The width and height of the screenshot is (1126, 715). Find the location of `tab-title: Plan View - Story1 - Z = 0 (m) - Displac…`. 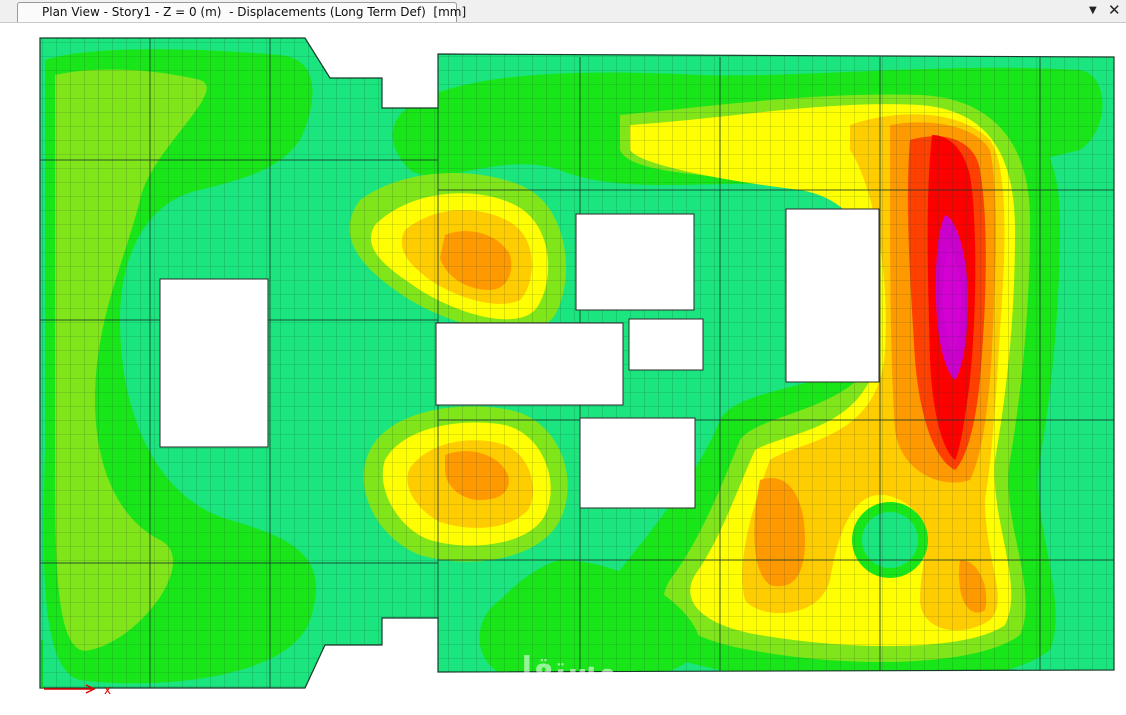

tab-title: Plan View - Story1 - Z = 0 (m) - Displac… is located at coordinates (254, 12).